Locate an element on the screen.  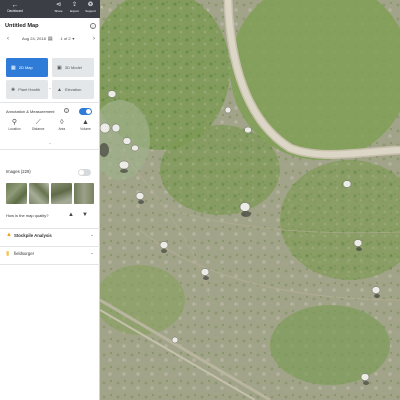
calendar-icon: ▤ is located at coordinates (50, 39).